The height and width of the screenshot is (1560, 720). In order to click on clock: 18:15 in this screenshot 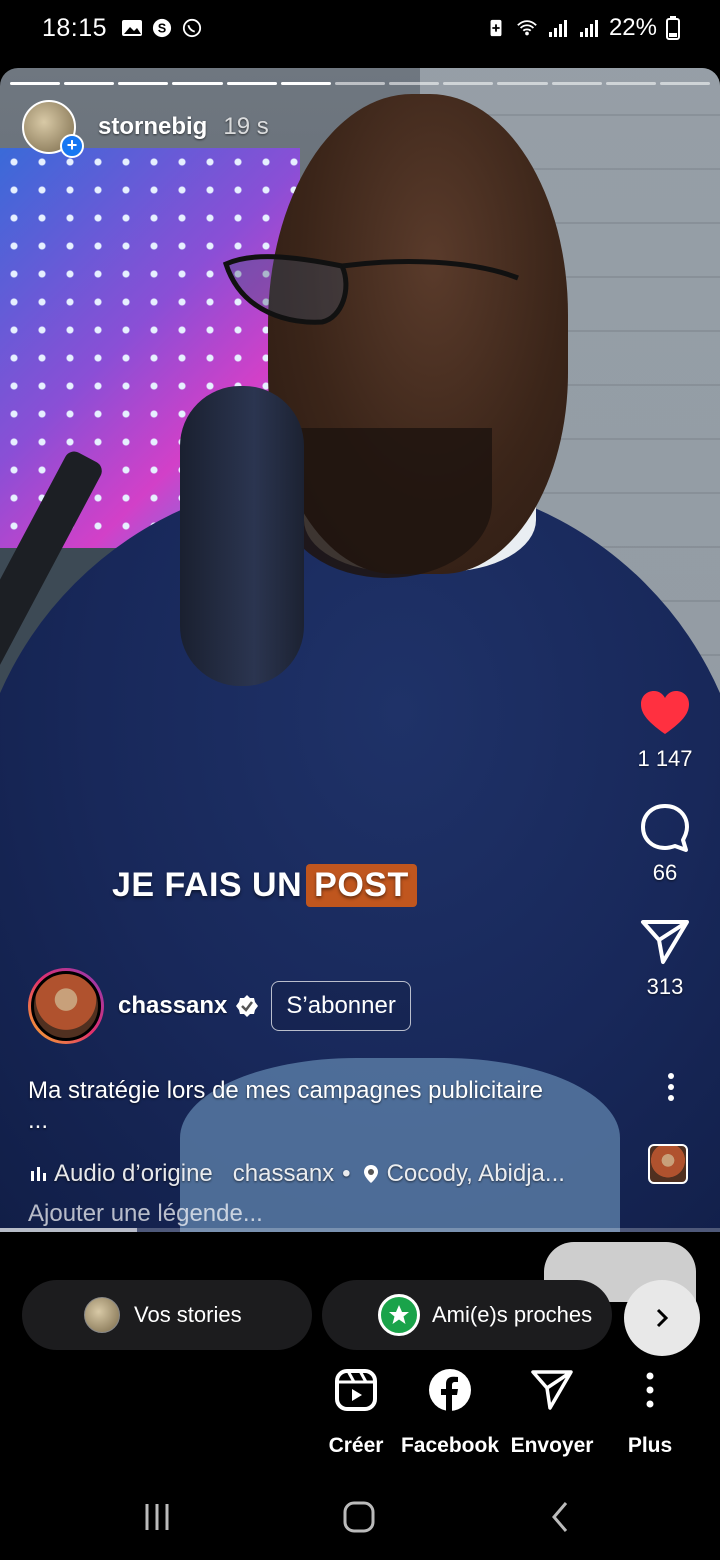, I will do `click(75, 27)`.